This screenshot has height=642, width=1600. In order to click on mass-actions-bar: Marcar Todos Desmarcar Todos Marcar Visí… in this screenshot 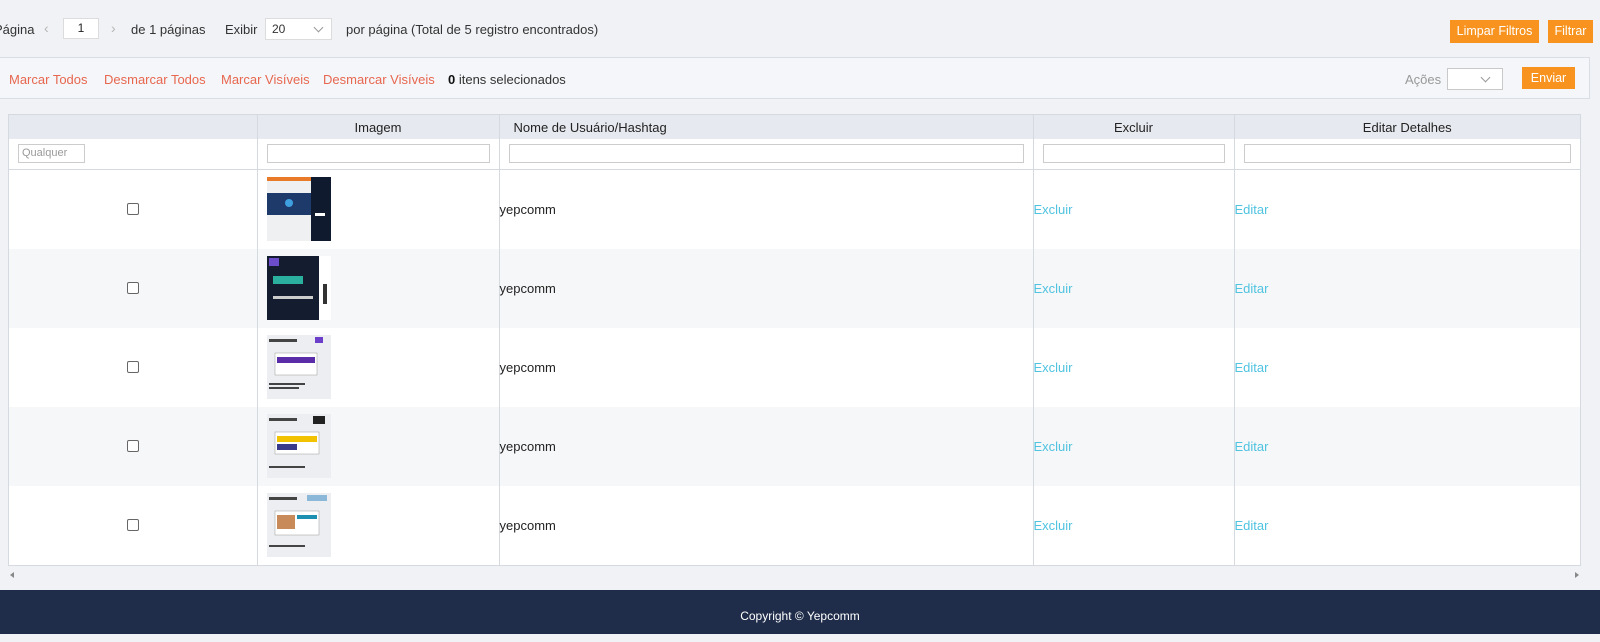, I will do `click(795, 78)`.